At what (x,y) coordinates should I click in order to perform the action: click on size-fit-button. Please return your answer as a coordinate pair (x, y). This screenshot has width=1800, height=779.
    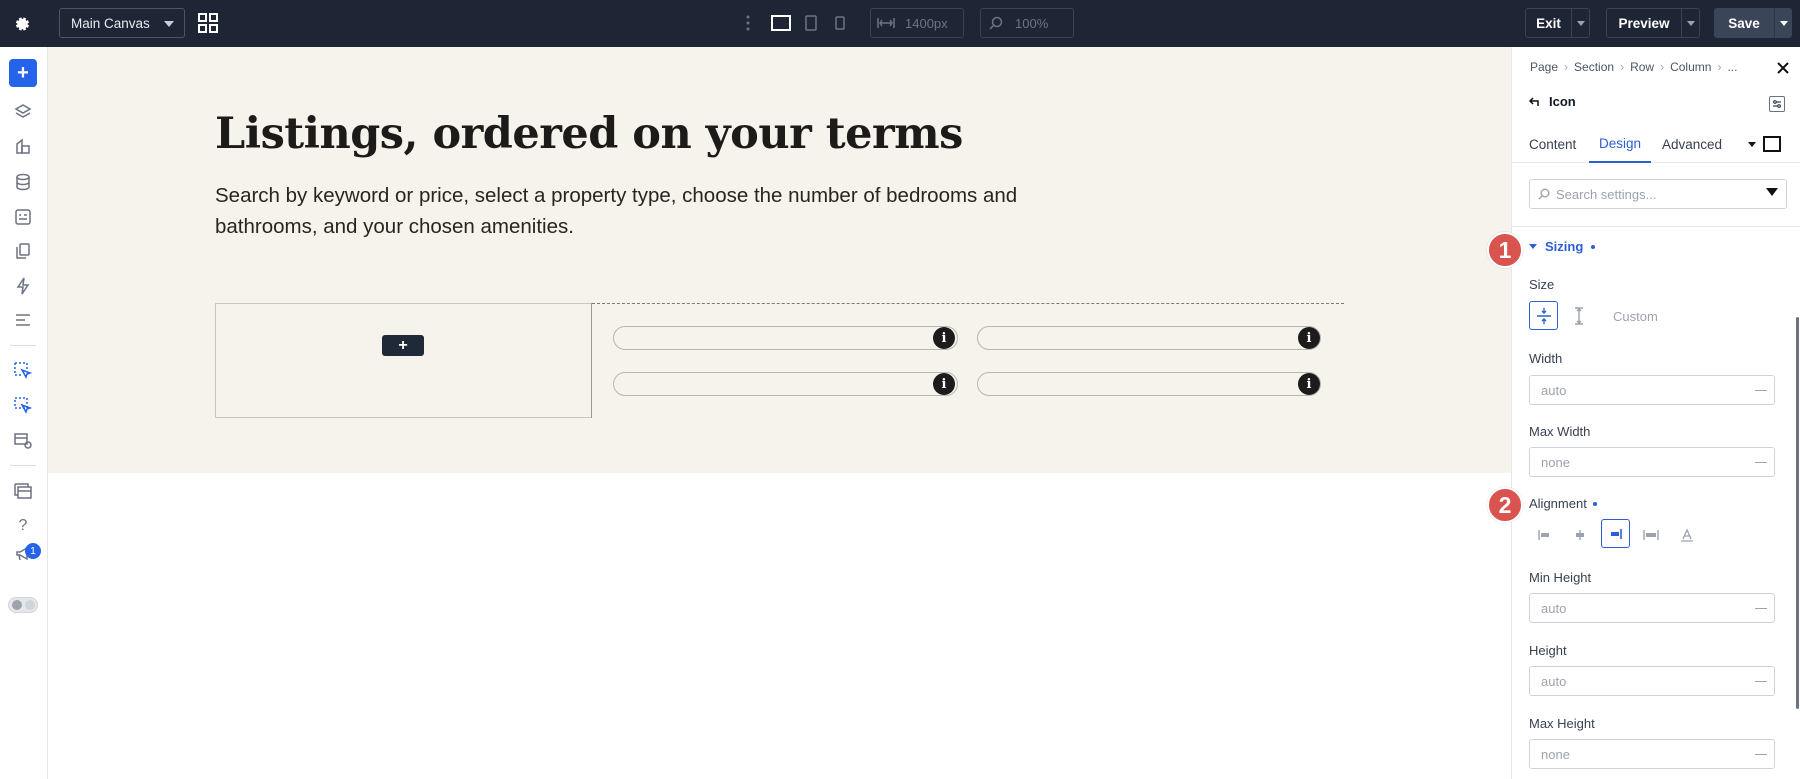
    Looking at the image, I should click on (1543, 315).